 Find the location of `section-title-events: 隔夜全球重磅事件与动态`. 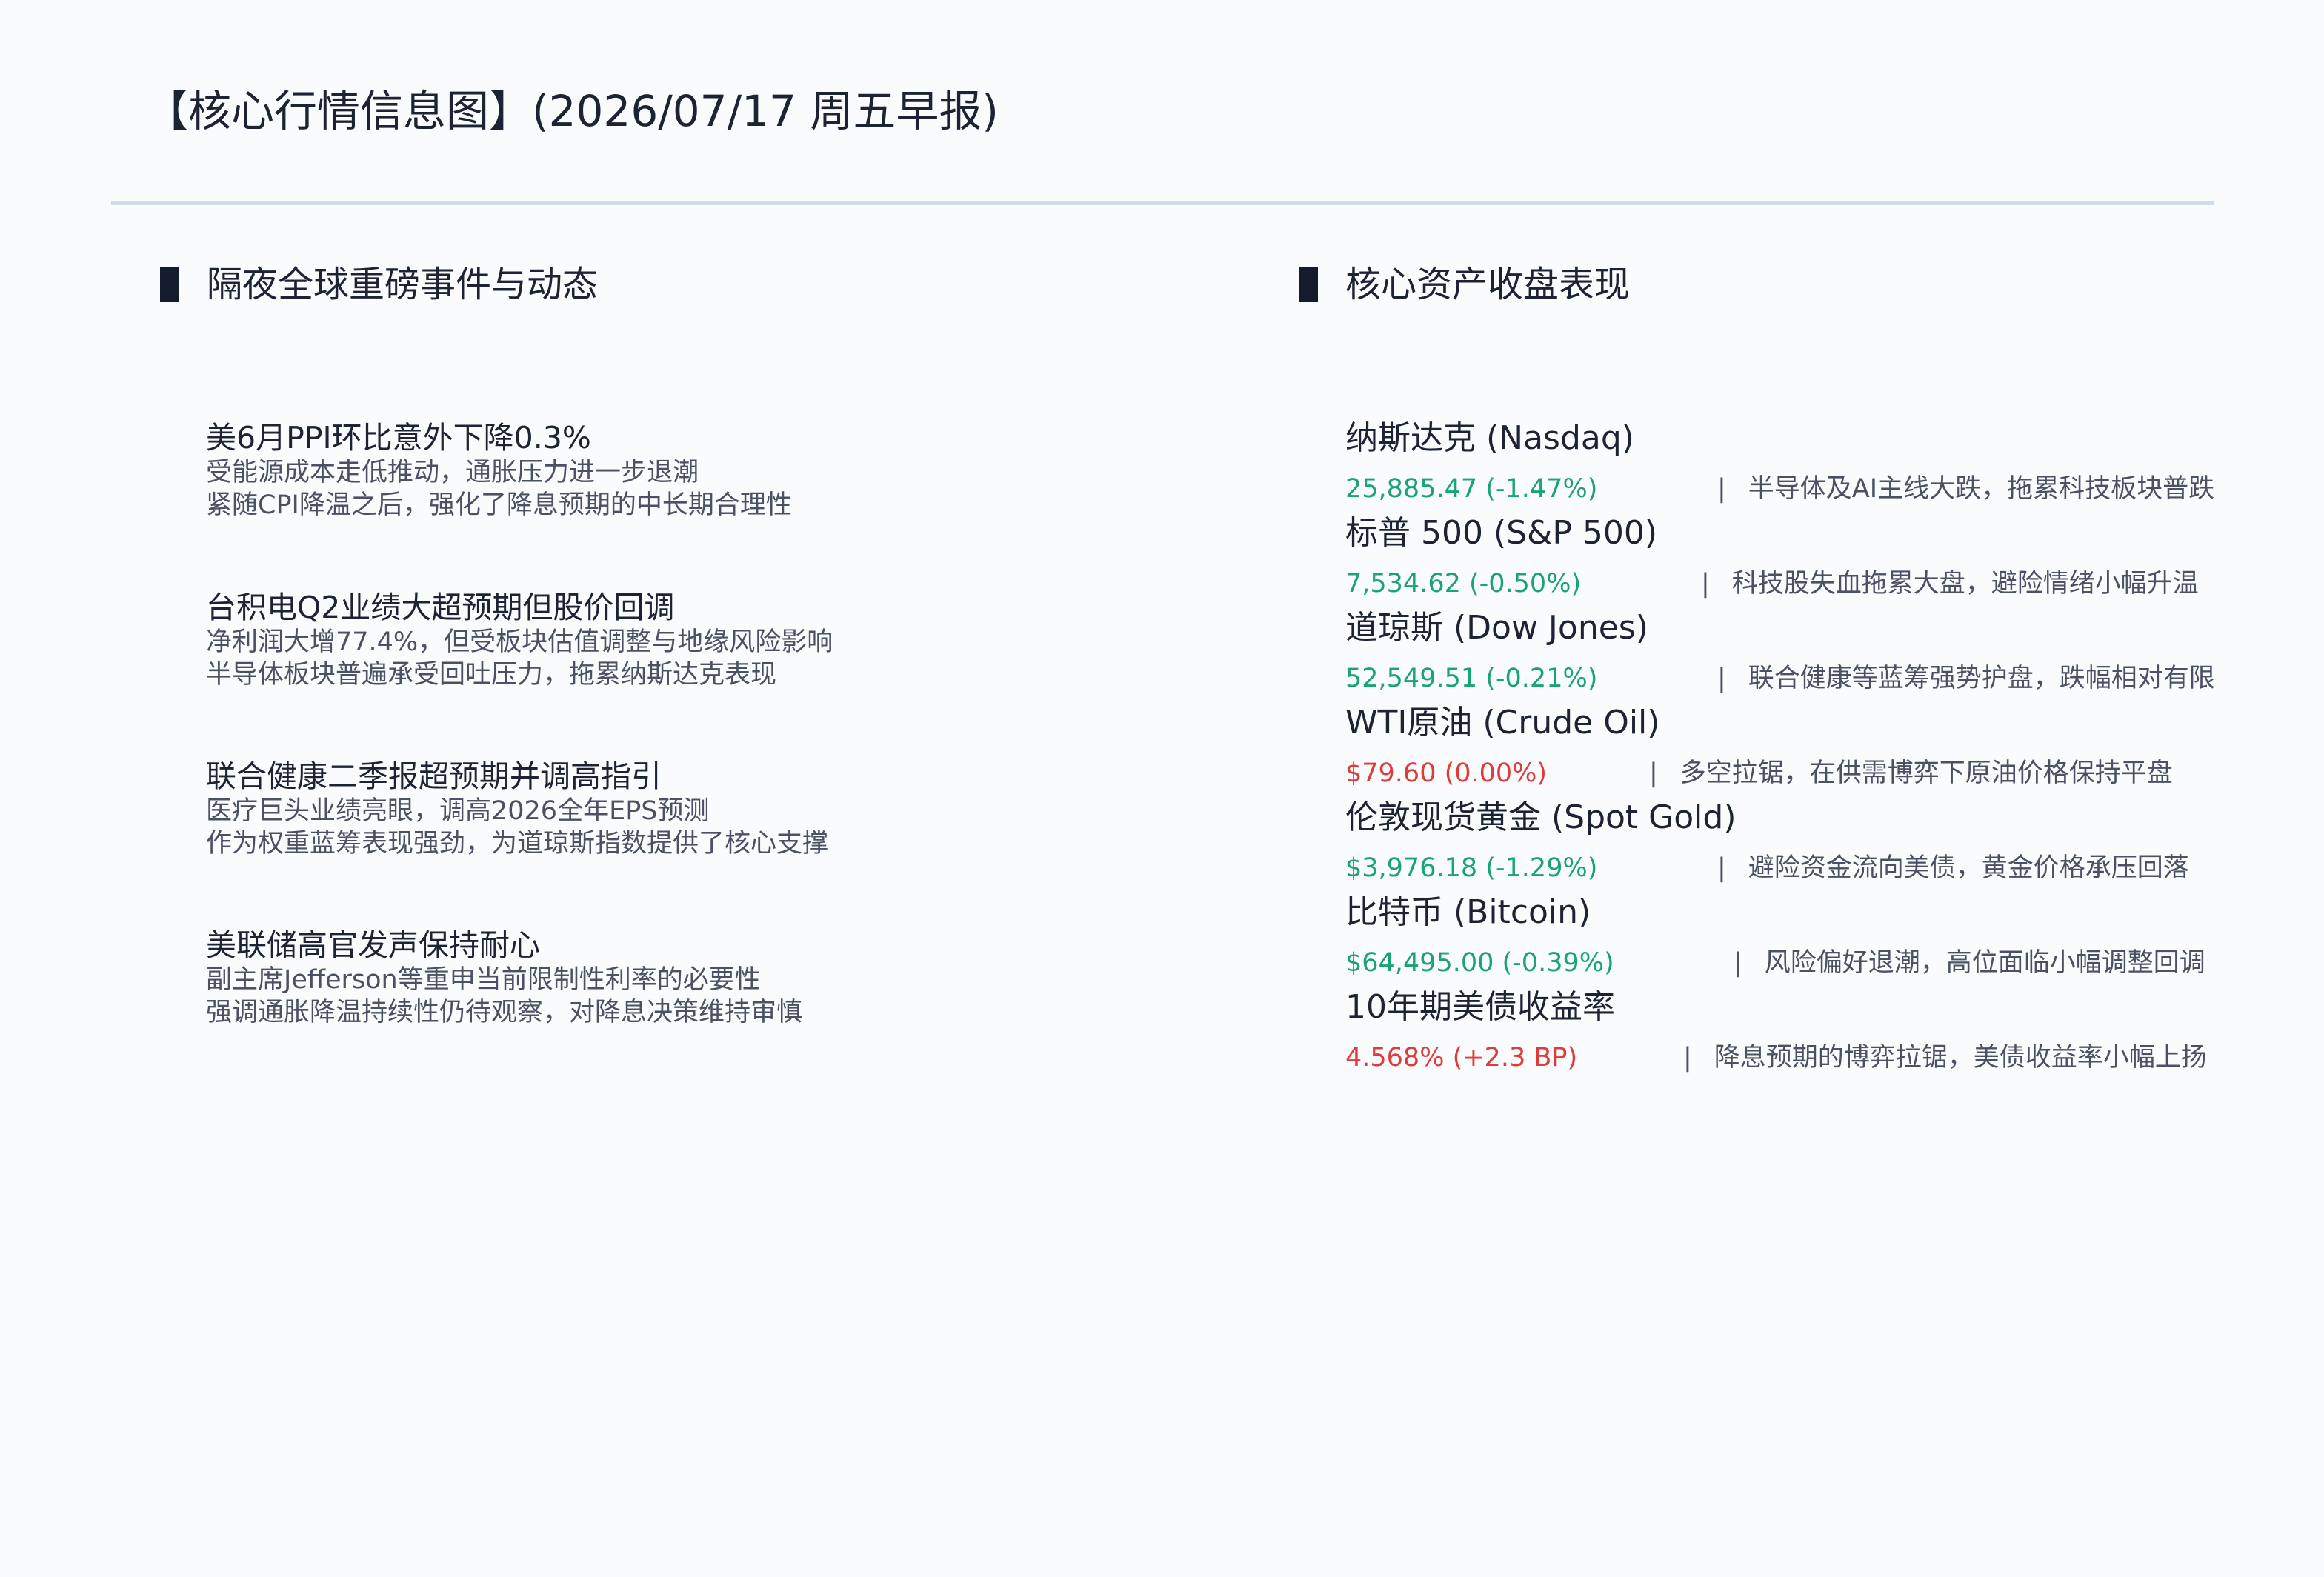

section-title-events: 隔夜全球重磅事件与动态 is located at coordinates (403, 284).